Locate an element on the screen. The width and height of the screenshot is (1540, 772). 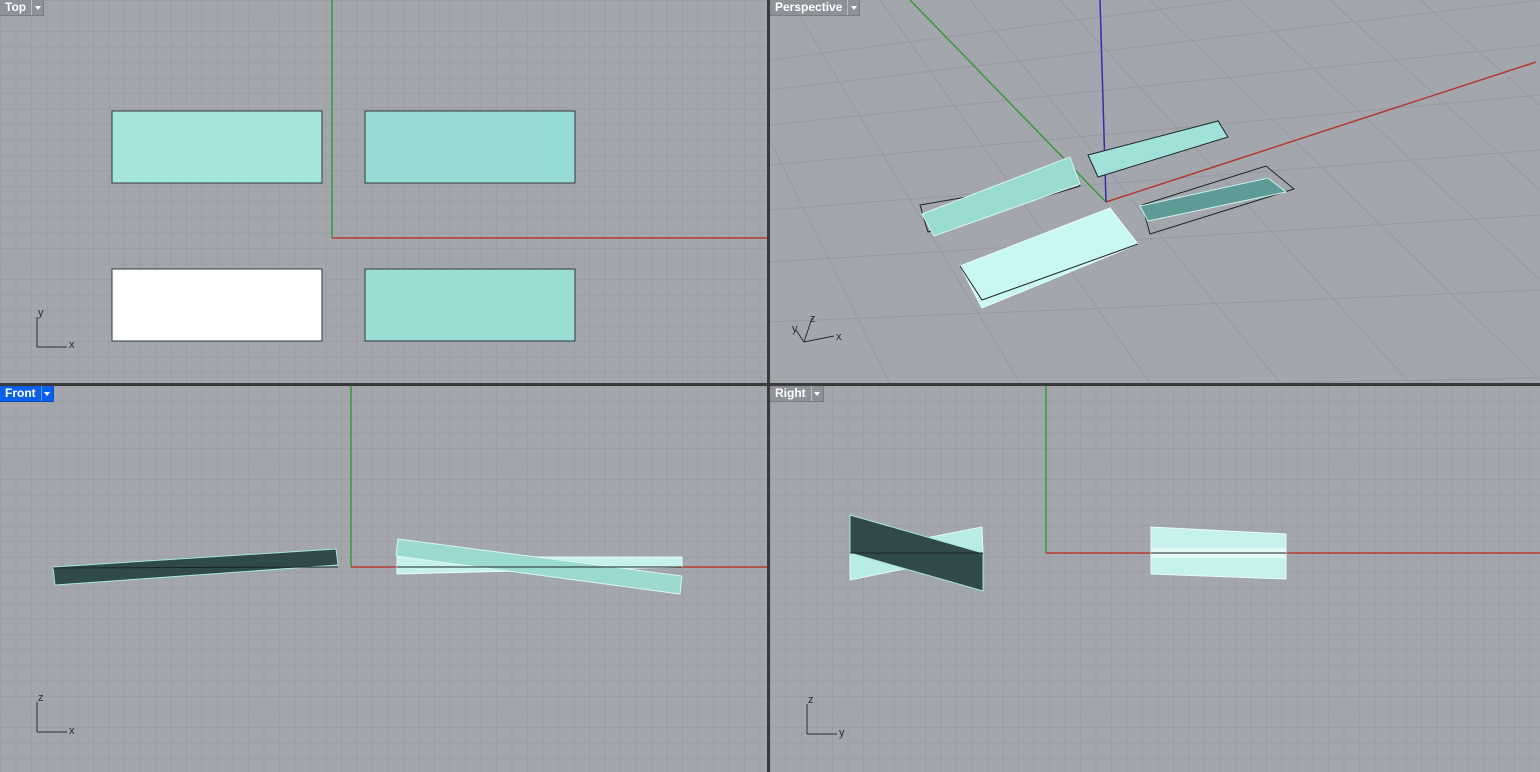
viewport-title: Right is located at coordinates (790, 393).